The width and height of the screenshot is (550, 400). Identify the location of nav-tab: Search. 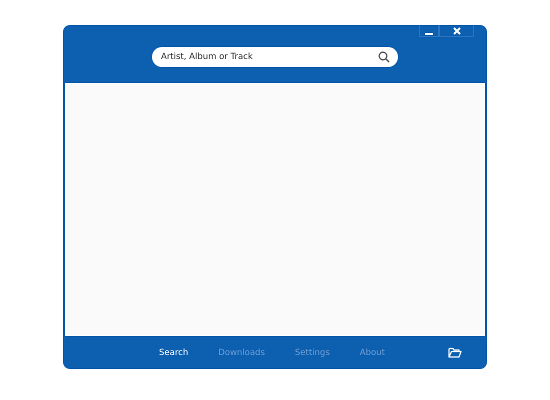
(173, 353).